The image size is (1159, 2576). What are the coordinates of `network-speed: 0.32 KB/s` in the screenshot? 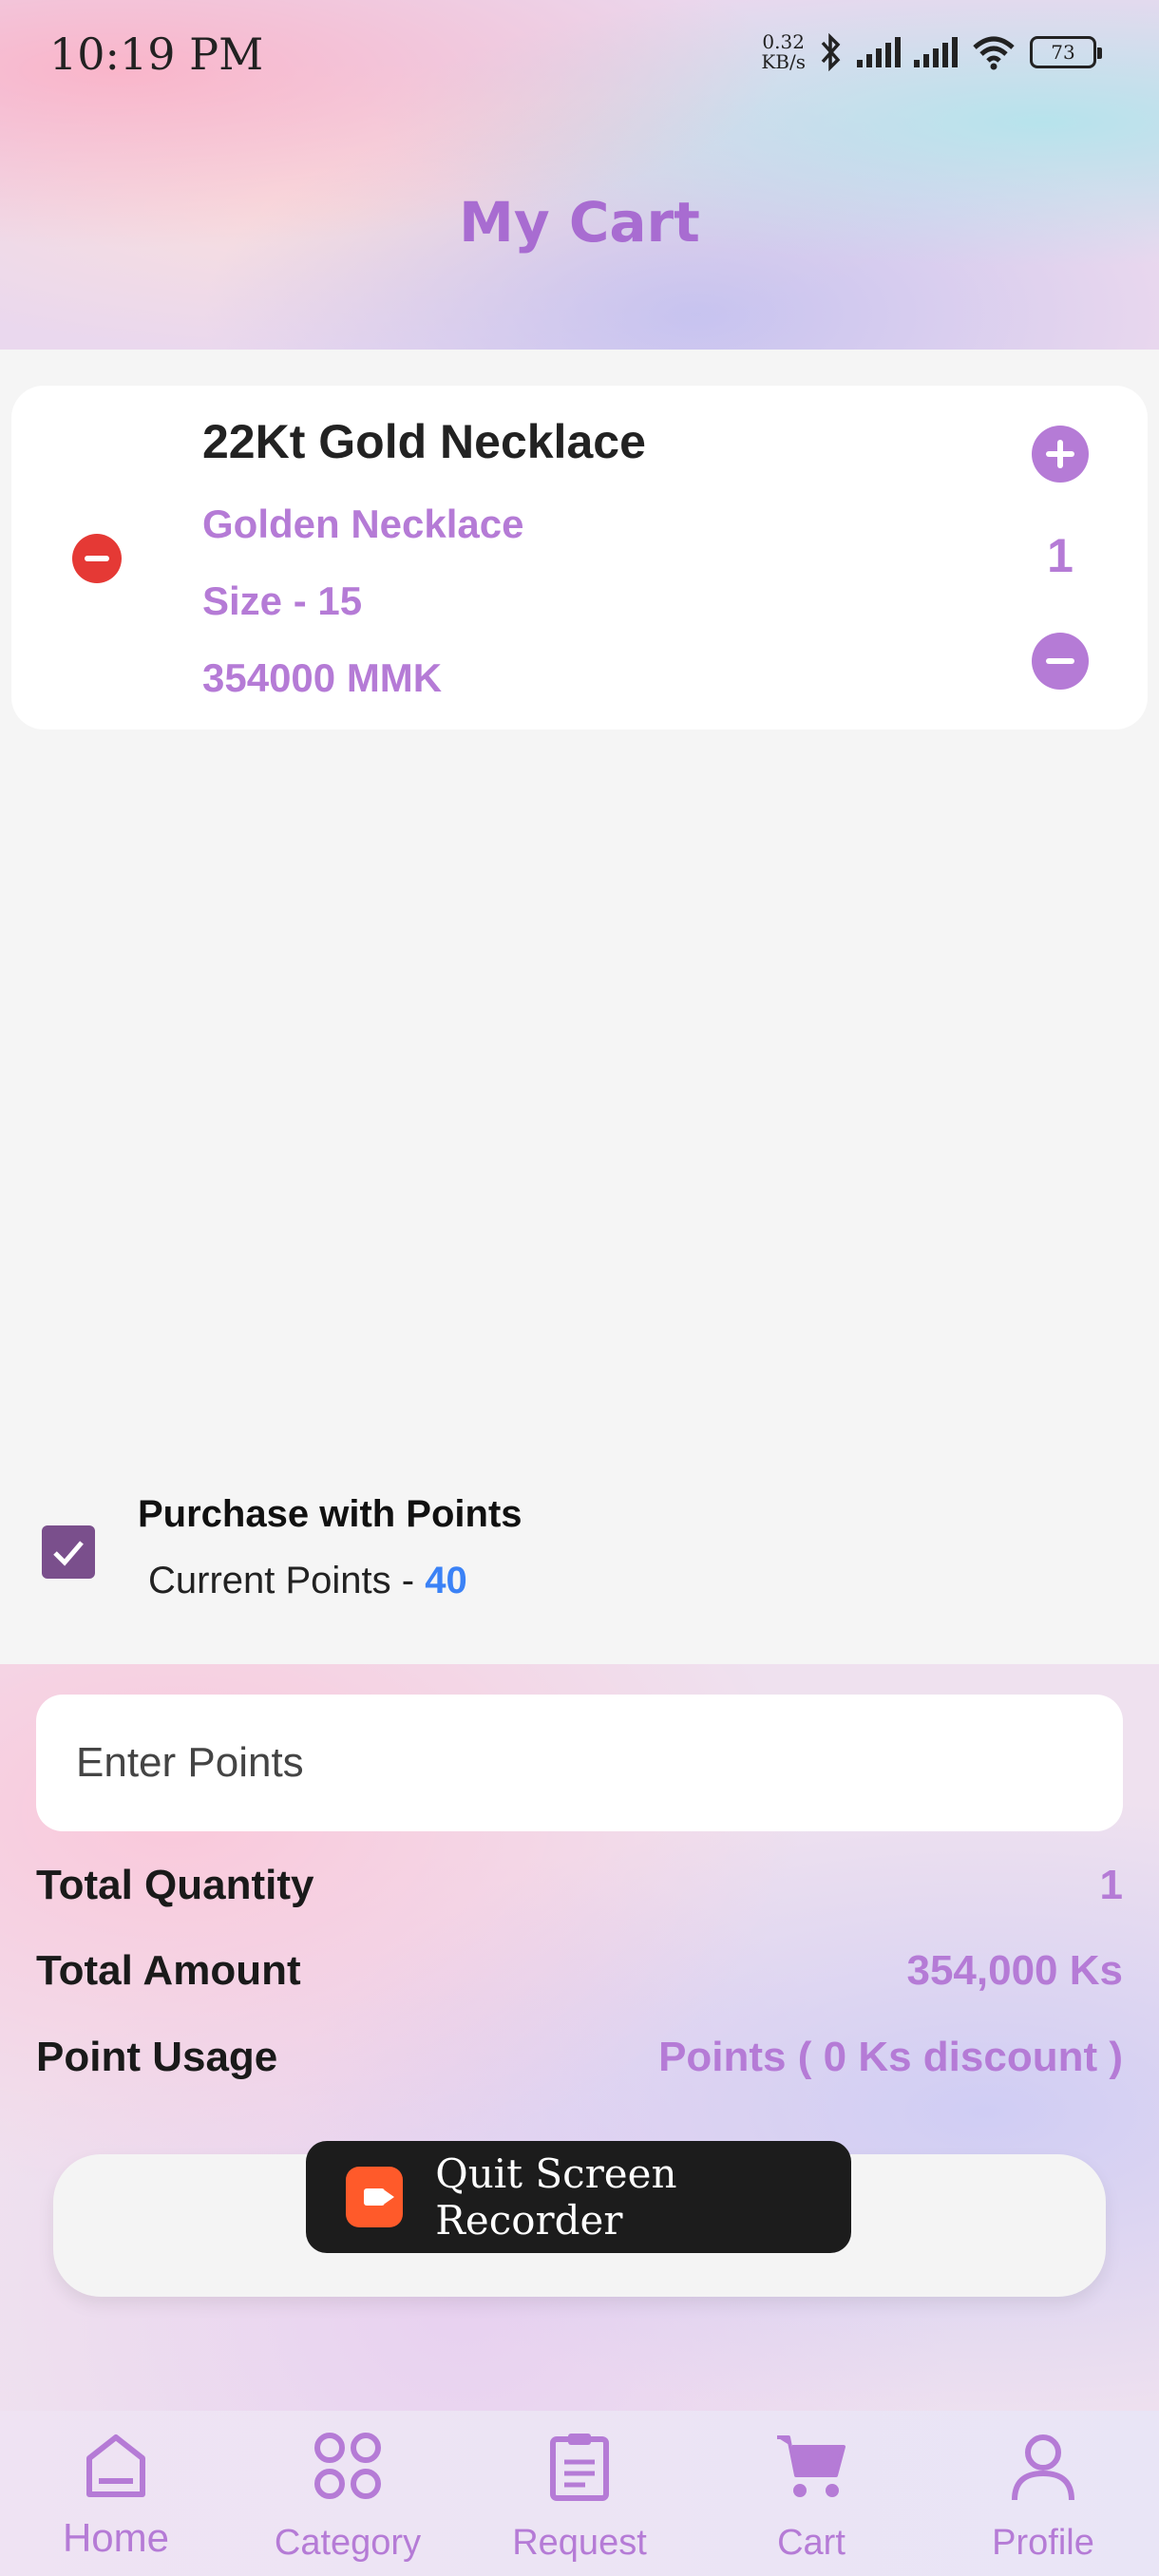 It's located at (783, 52).